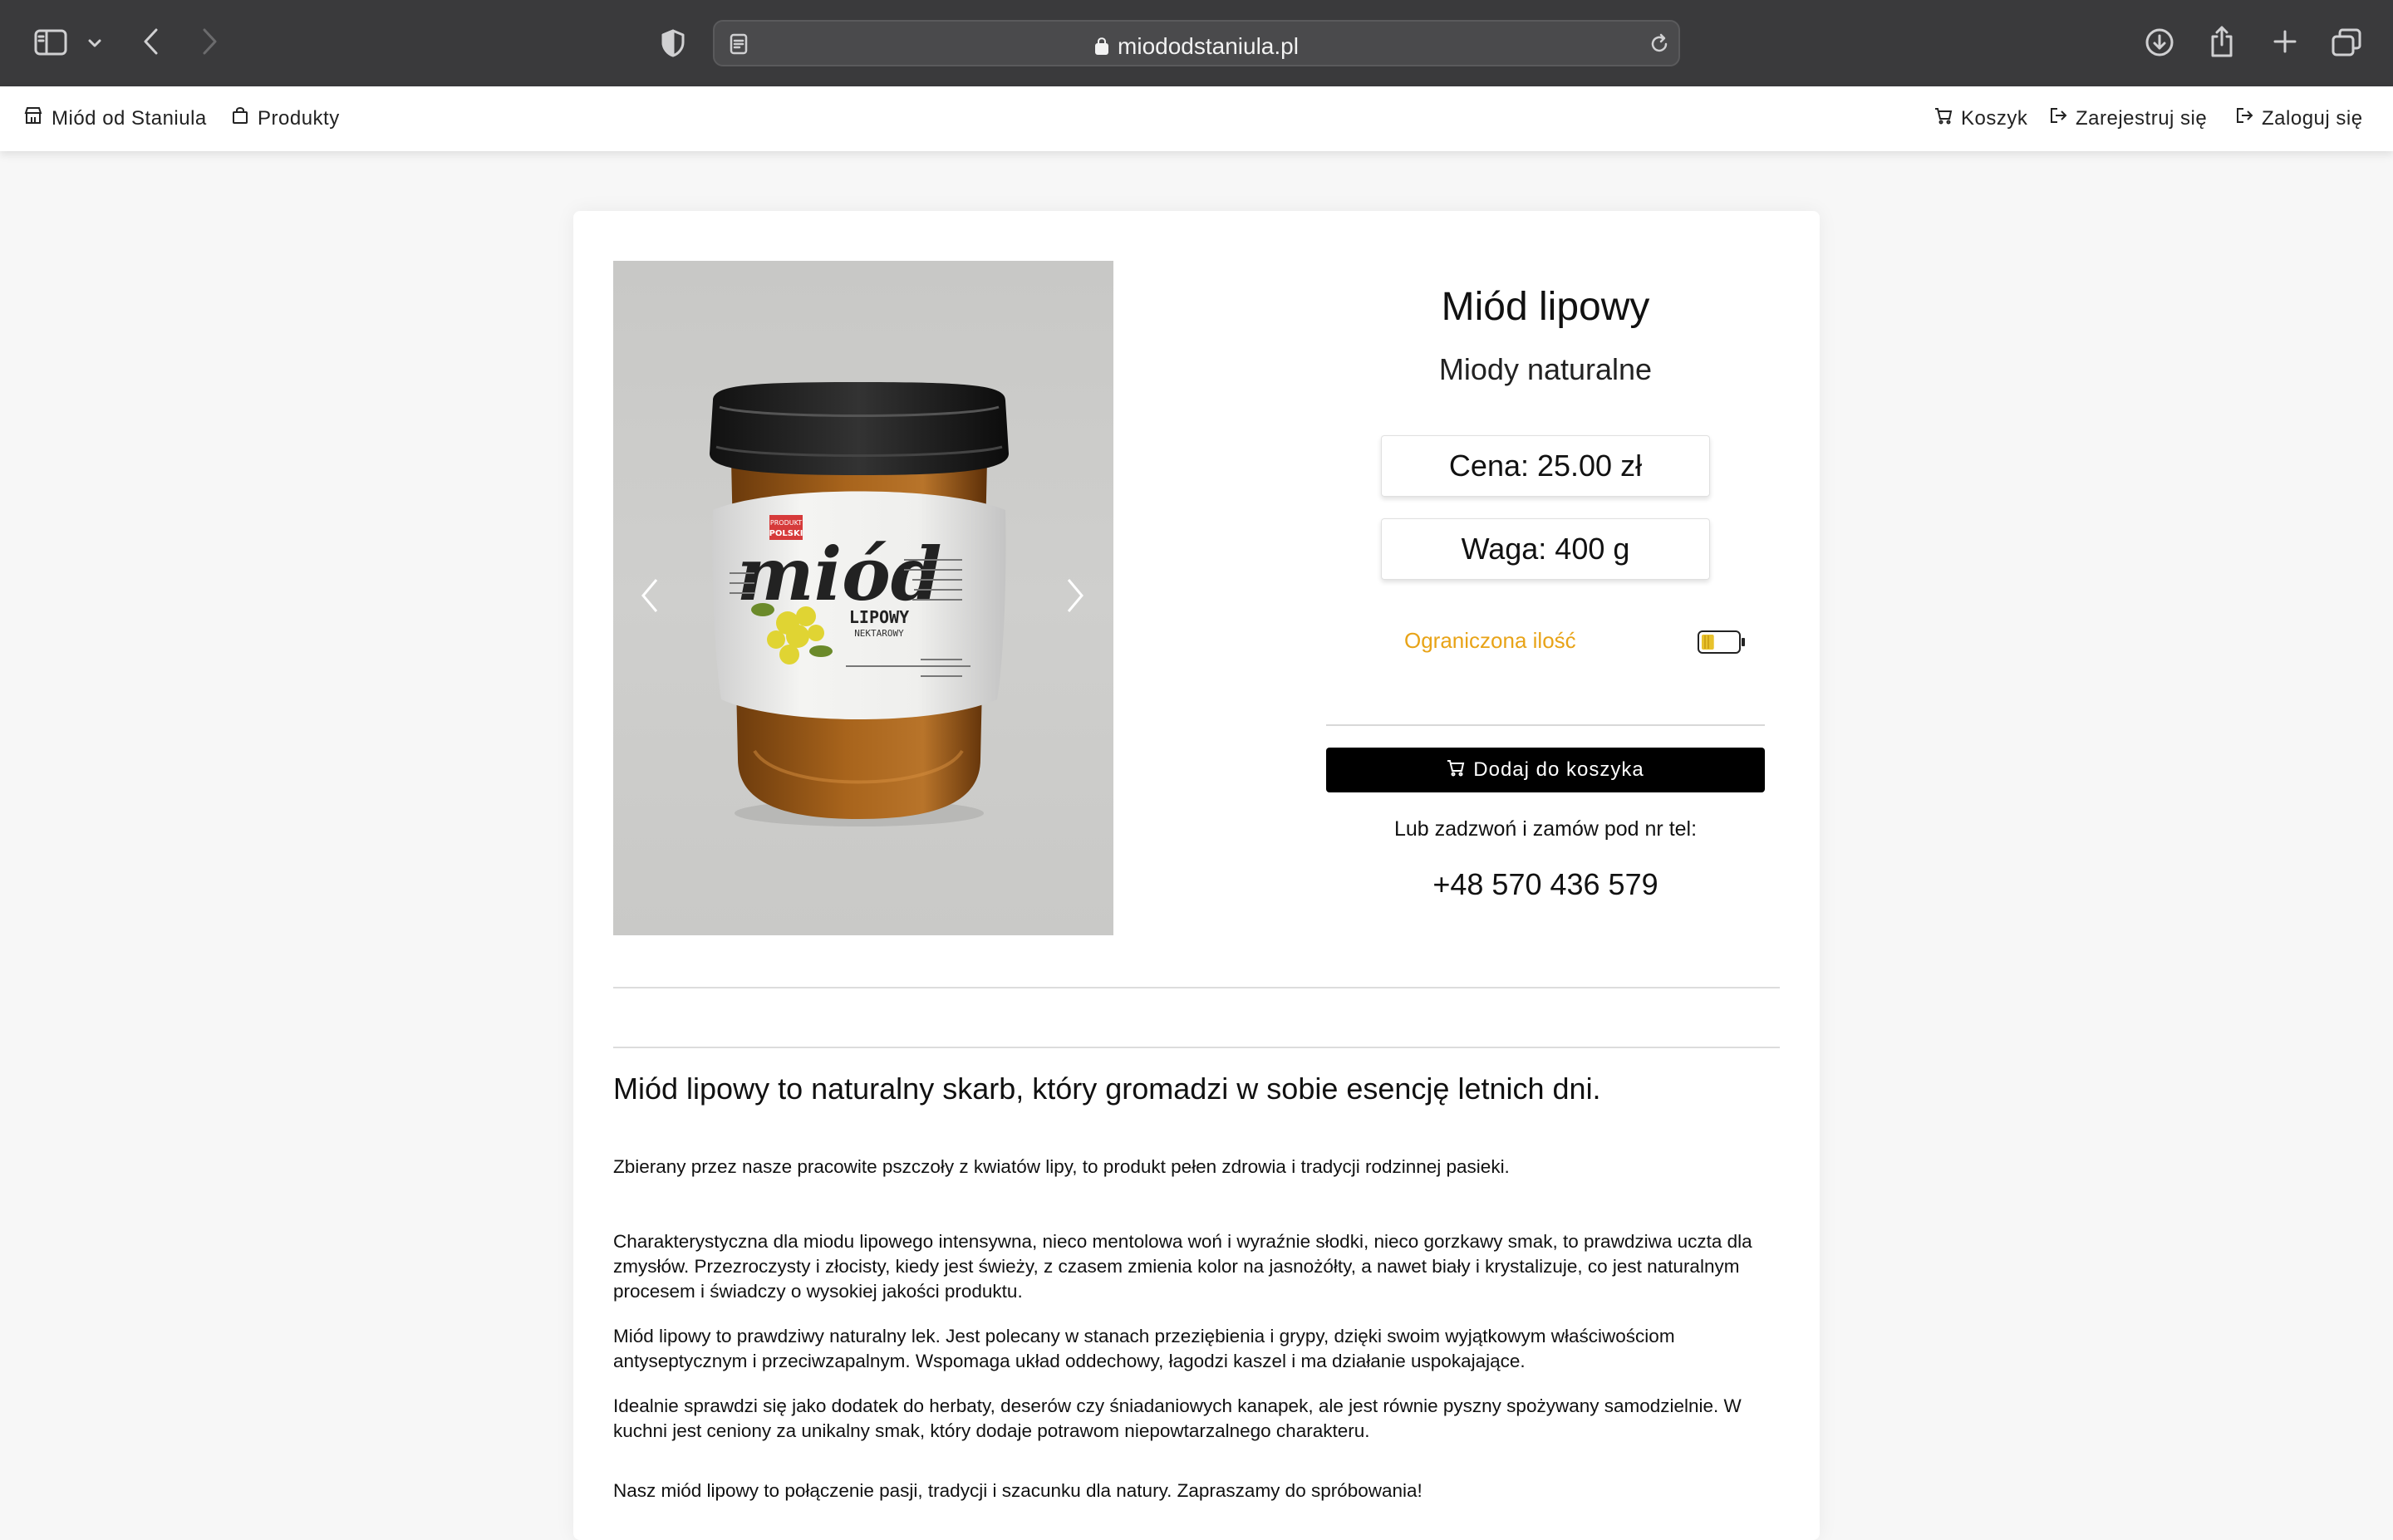 Image resolution: width=2393 pixels, height=1540 pixels. What do you see at coordinates (1545, 549) in the screenshot?
I see `weight-box: Waga: 400 g` at bounding box center [1545, 549].